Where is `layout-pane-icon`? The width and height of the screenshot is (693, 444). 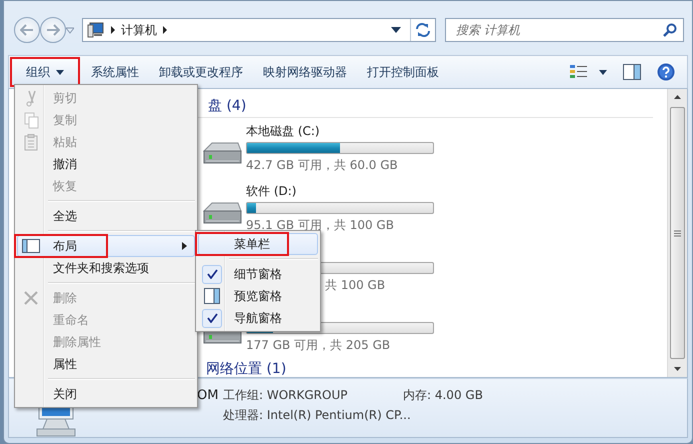
layout-pane-icon is located at coordinates (31, 246).